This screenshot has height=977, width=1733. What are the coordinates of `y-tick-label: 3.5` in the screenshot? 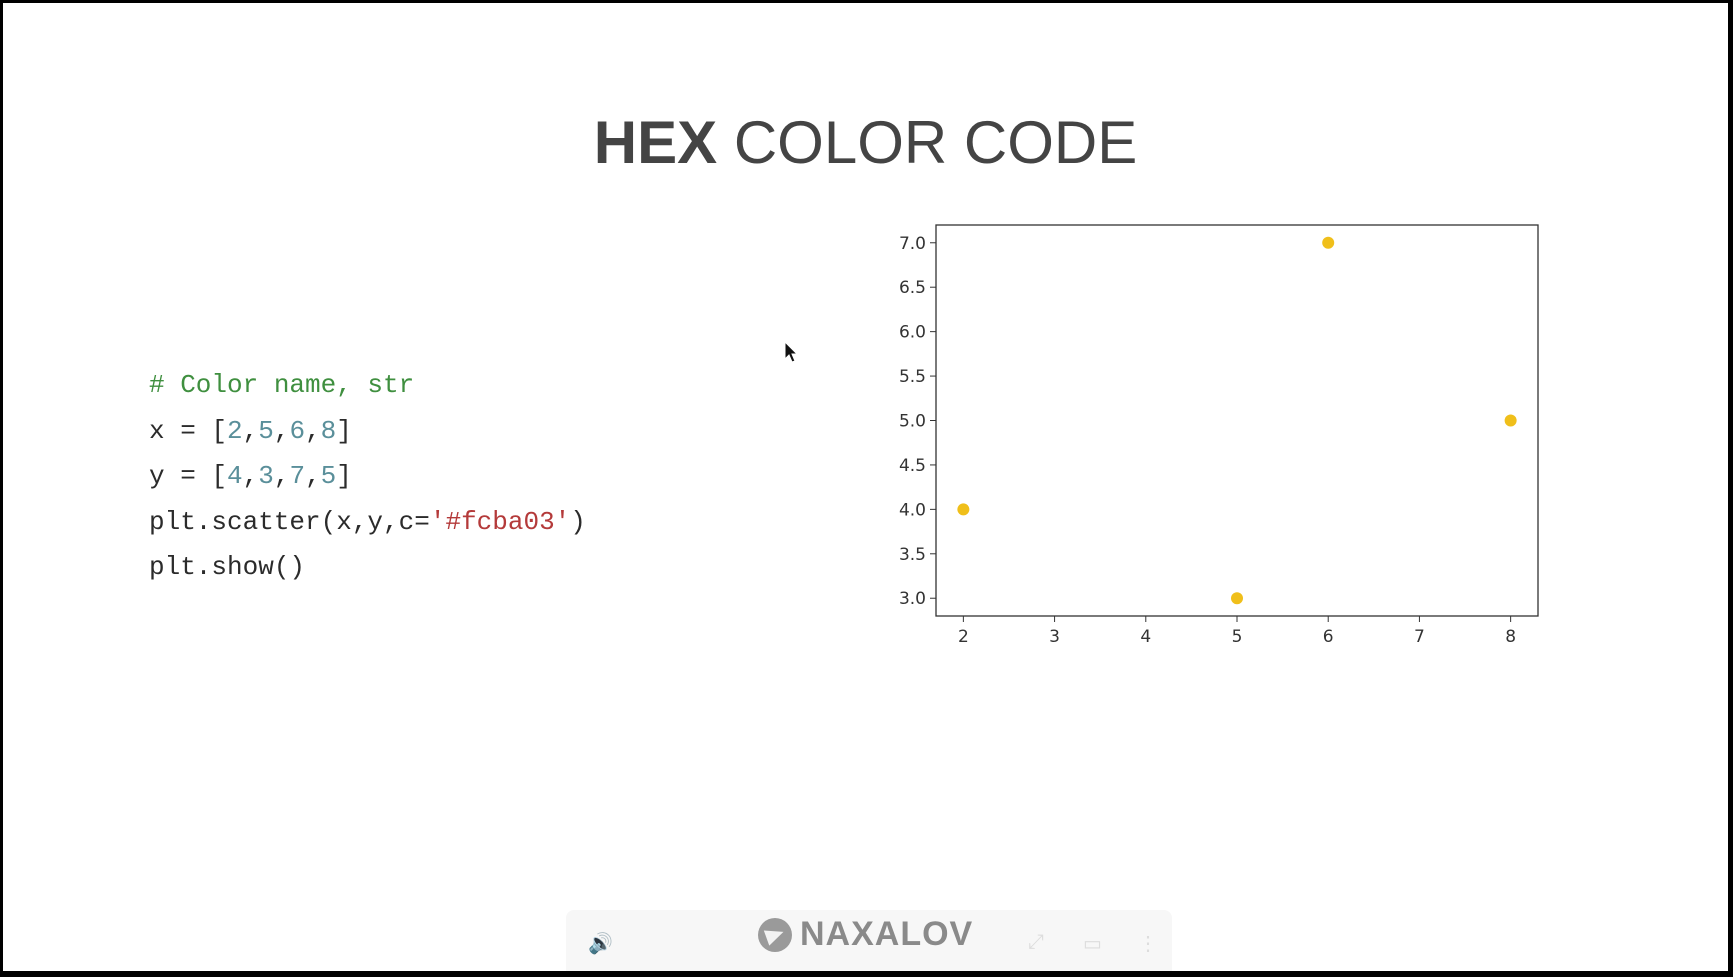 It's located at (912, 555).